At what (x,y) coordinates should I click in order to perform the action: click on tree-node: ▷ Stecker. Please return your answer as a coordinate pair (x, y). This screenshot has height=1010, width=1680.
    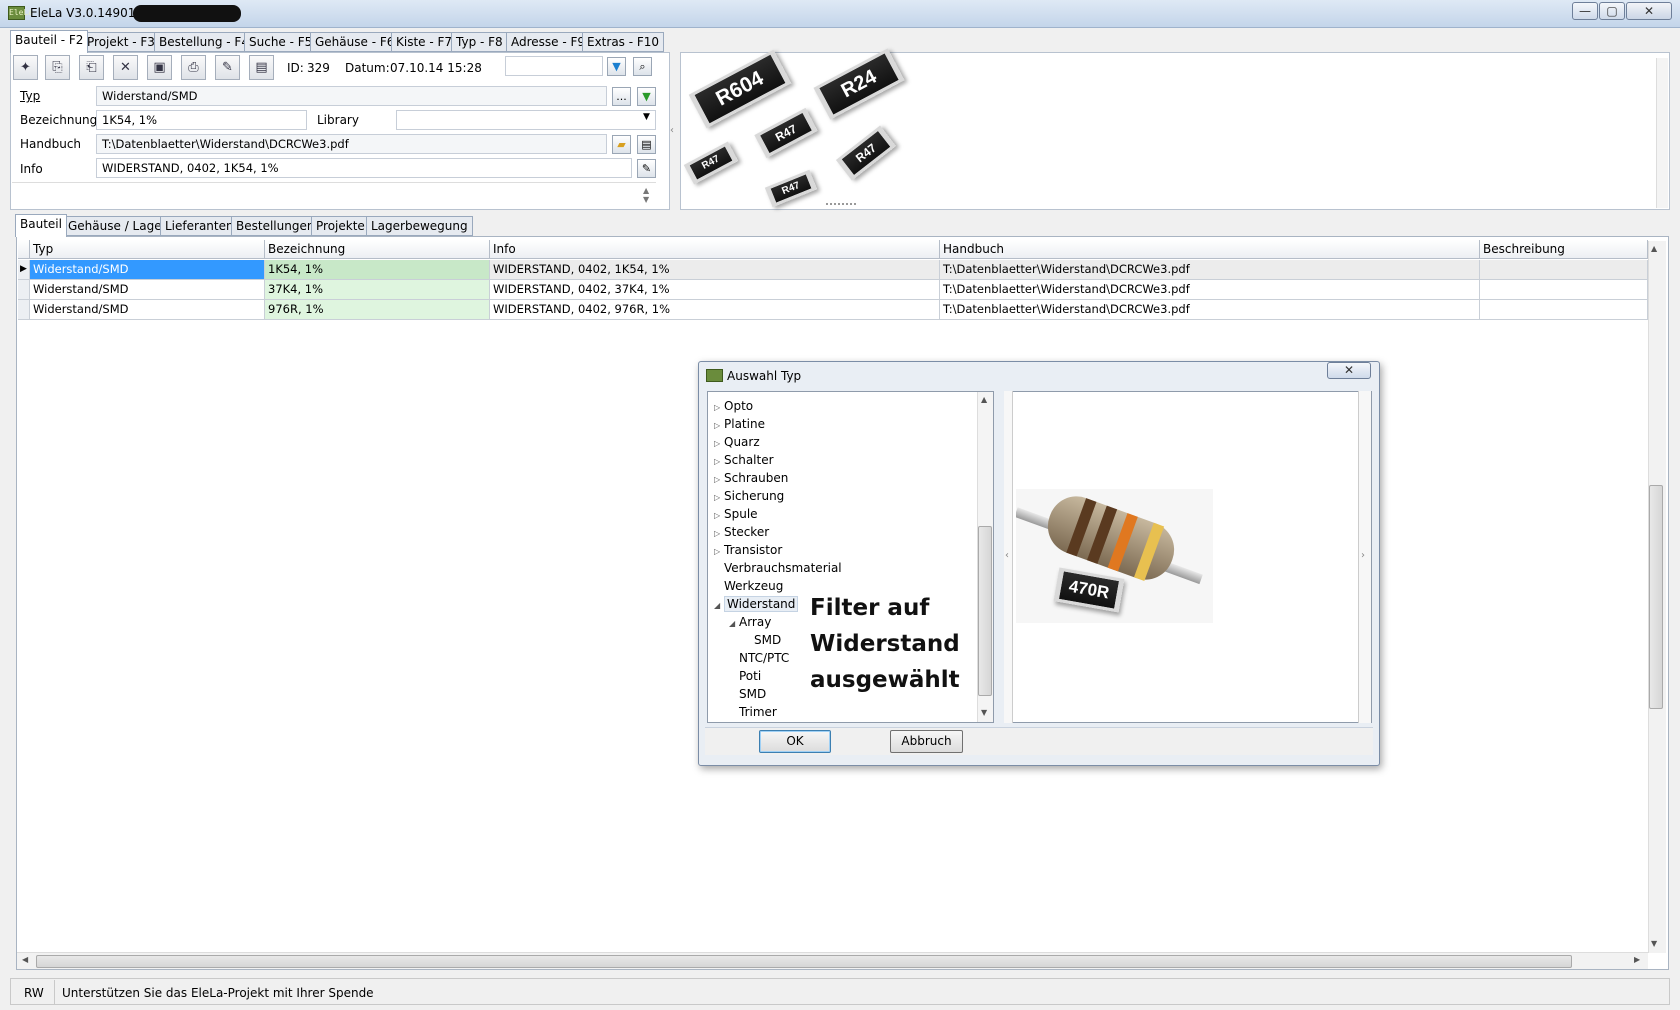
    Looking at the image, I should click on (845, 532).